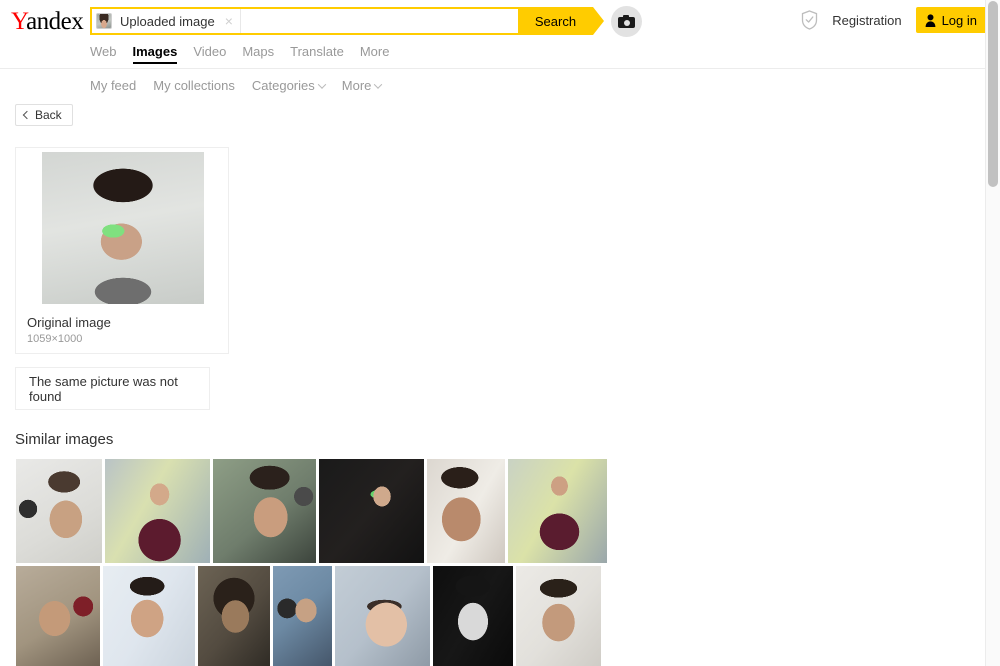 Image resolution: width=1000 pixels, height=666 pixels. I want to click on original-image-preview, so click(123, 228).